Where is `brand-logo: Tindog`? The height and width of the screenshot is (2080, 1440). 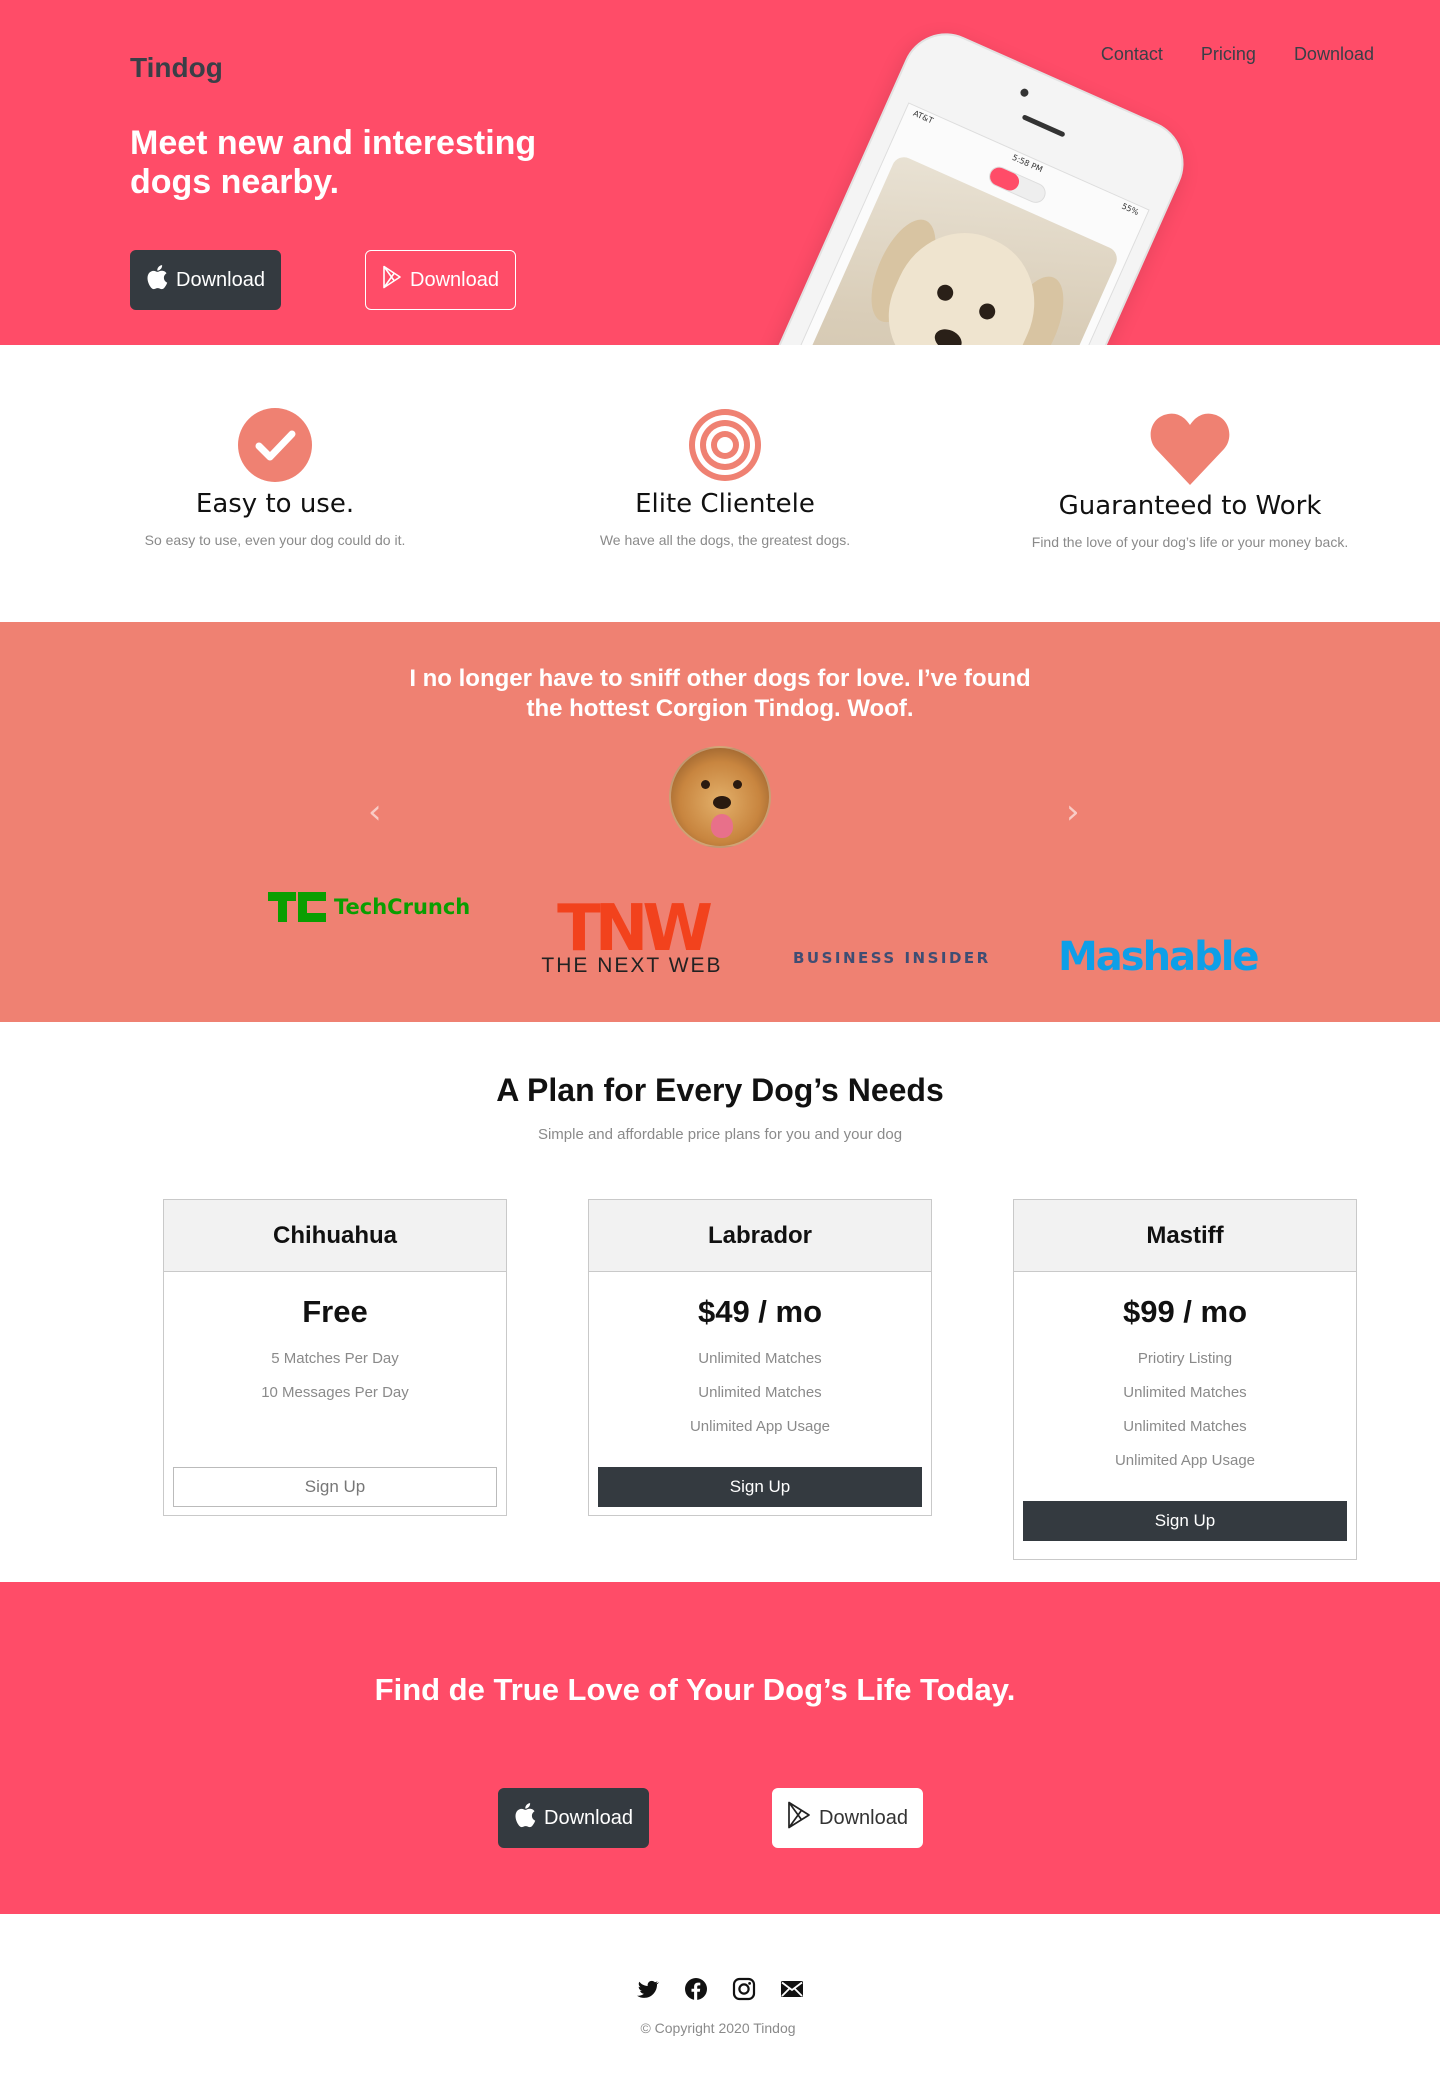 brand-logo: Tindog is located at coordinates (176, 68).